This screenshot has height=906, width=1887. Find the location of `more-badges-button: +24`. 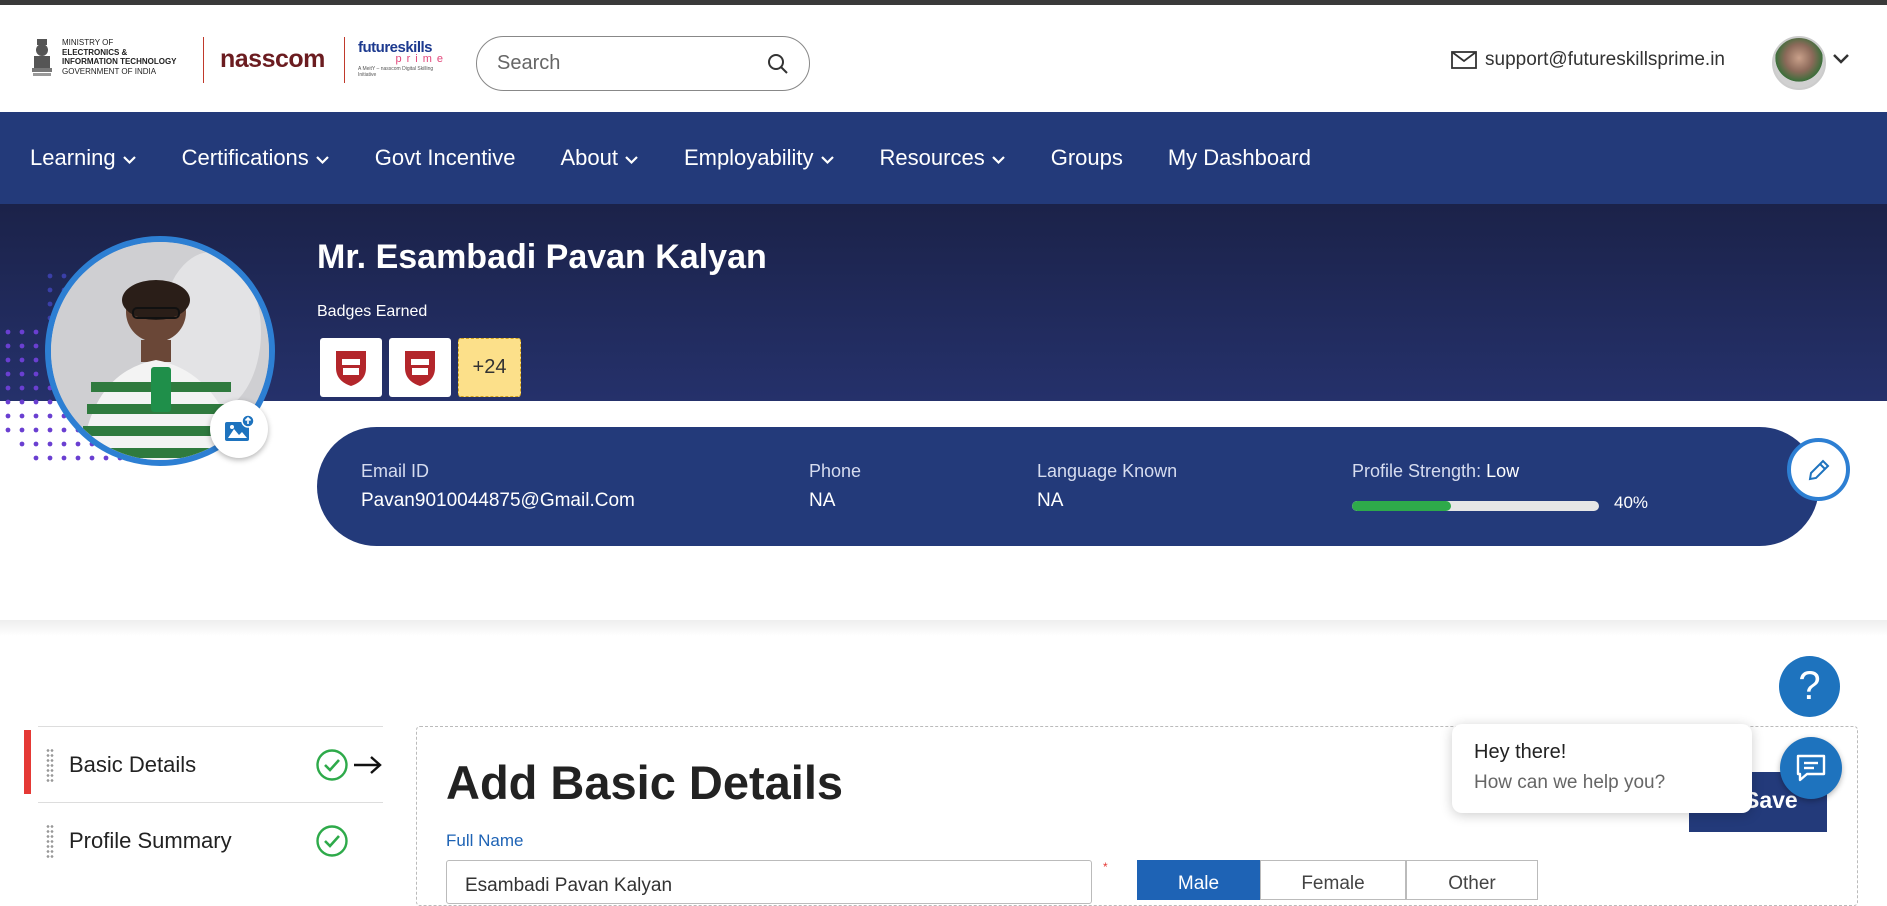

more-badges-button: +24 is located at coordinates (489, 367).